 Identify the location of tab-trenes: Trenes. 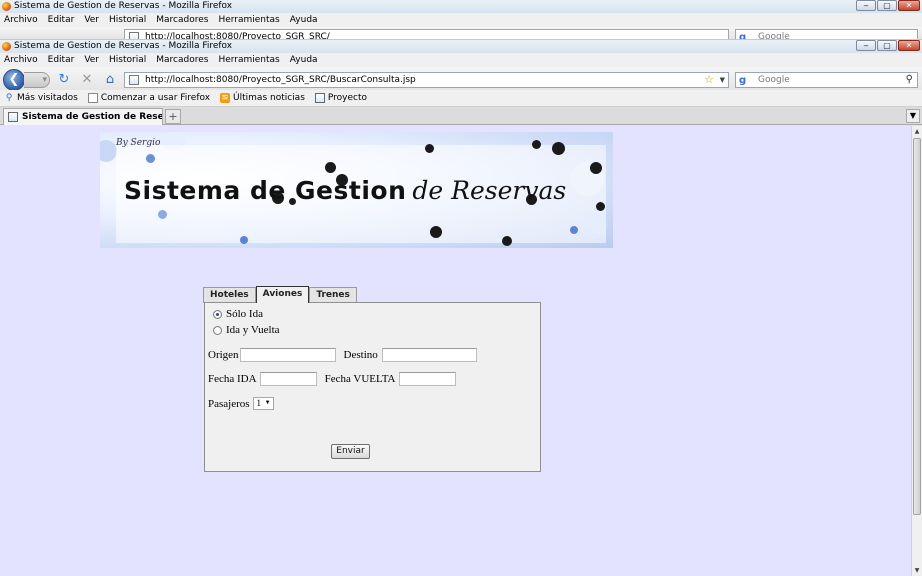
(333, 295).